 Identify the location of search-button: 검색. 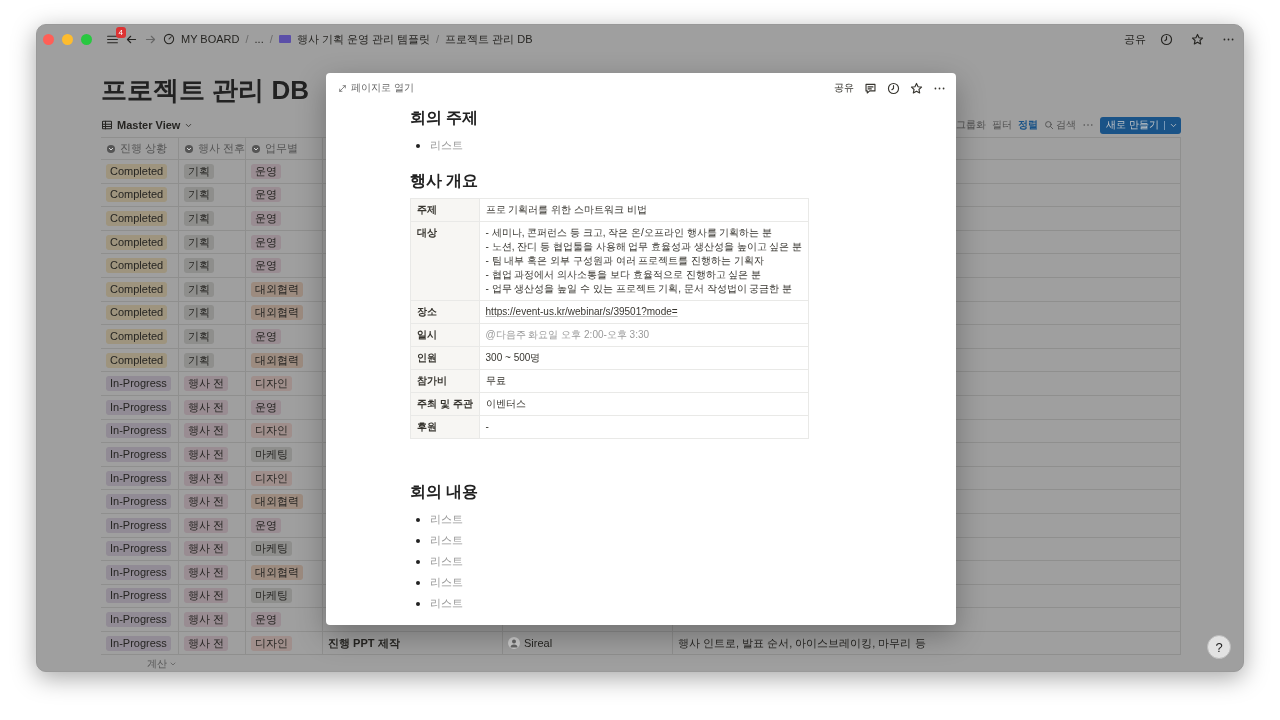
(1060, 125).